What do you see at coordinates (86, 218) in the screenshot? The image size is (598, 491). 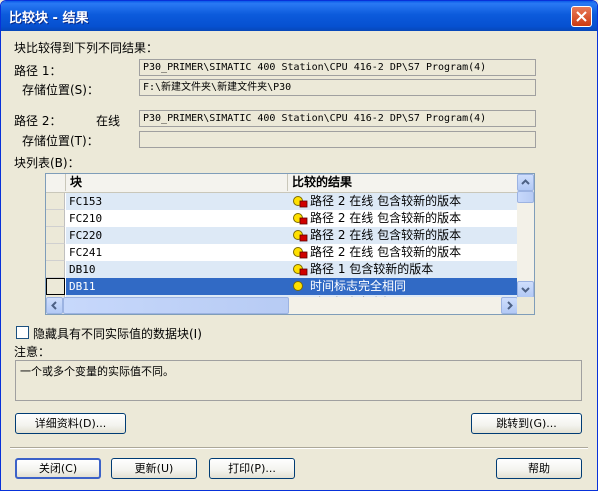 I see `block-name-cell: FC210` at bounding box center [86, 218].